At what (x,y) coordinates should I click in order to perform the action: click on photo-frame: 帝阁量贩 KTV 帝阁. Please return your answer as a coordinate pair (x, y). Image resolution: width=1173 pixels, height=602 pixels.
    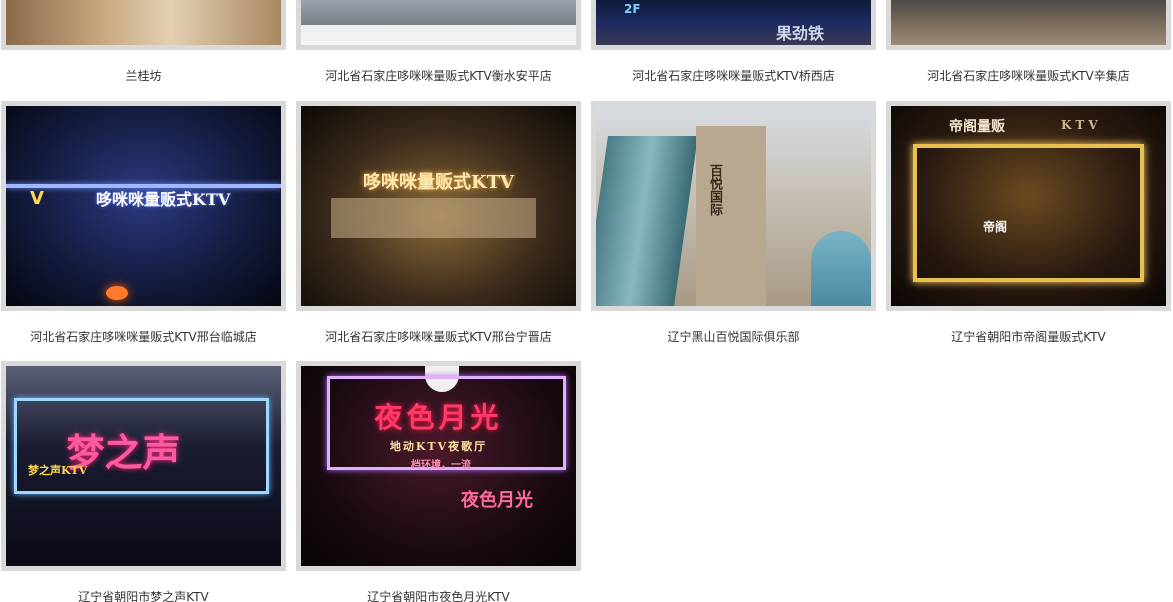
    Looking at the image, I should click on (1028, 206).